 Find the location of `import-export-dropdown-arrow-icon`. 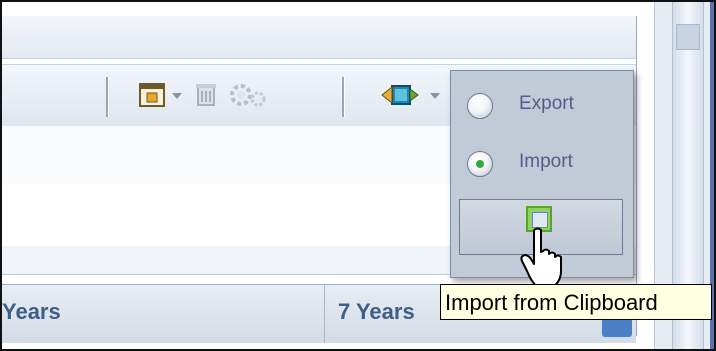

import-export-dropdown-arrow-icon is located at coordinates (435, 96).